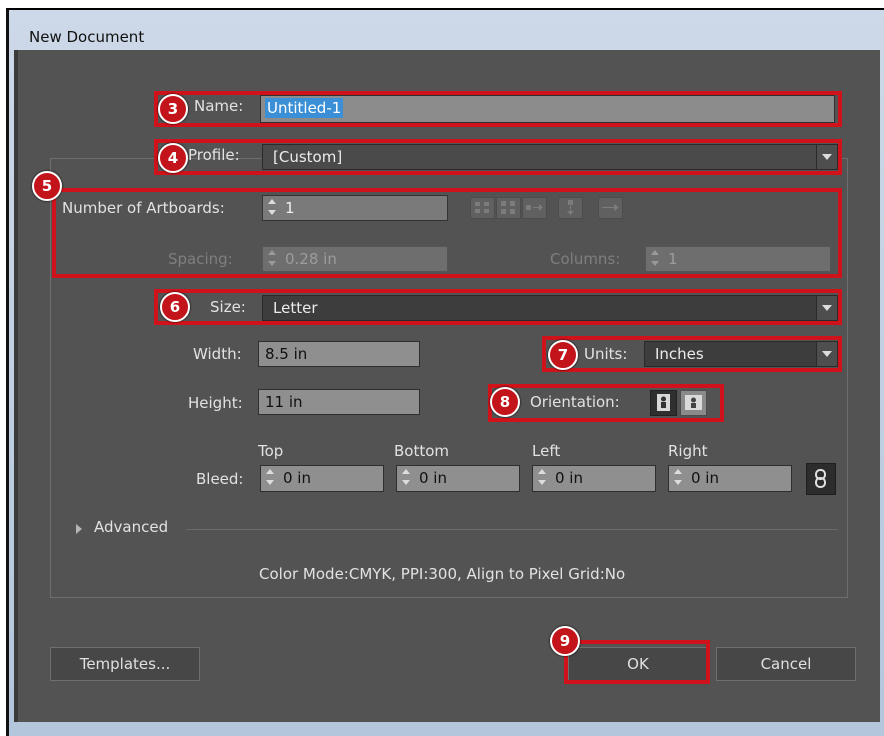 The height and width of the screenshot is (736, 884). What do you see at coordinates (79, 529) in the screenshot?
I see `disclosure-triangle-icon` at bounding box center [79, 529].